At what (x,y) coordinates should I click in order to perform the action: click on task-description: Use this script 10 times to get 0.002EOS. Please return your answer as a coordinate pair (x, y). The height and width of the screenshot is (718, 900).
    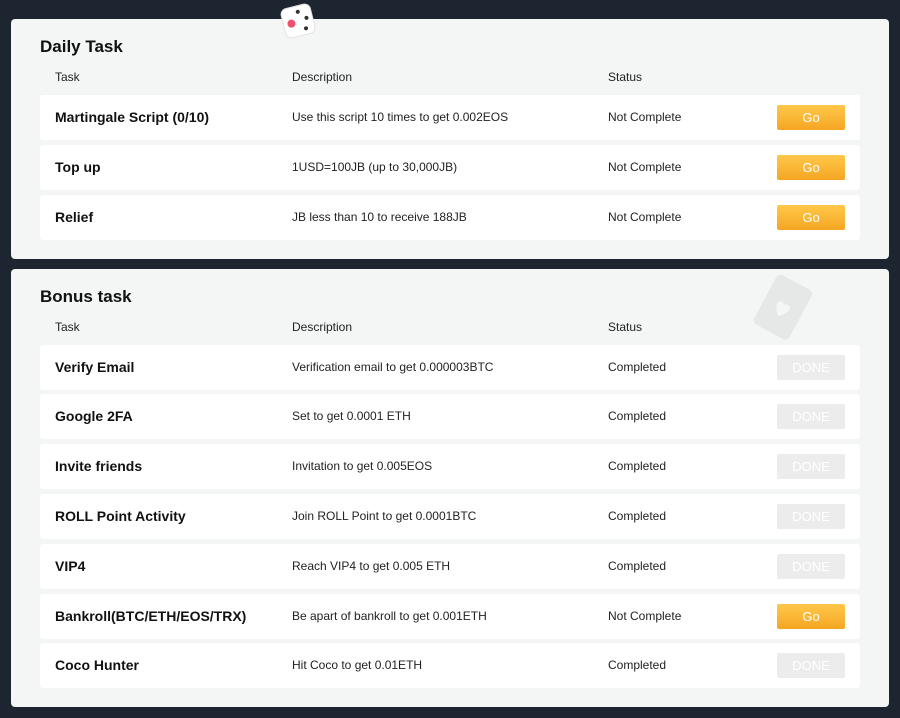
    Looking at the image, I should click on (400, 117).